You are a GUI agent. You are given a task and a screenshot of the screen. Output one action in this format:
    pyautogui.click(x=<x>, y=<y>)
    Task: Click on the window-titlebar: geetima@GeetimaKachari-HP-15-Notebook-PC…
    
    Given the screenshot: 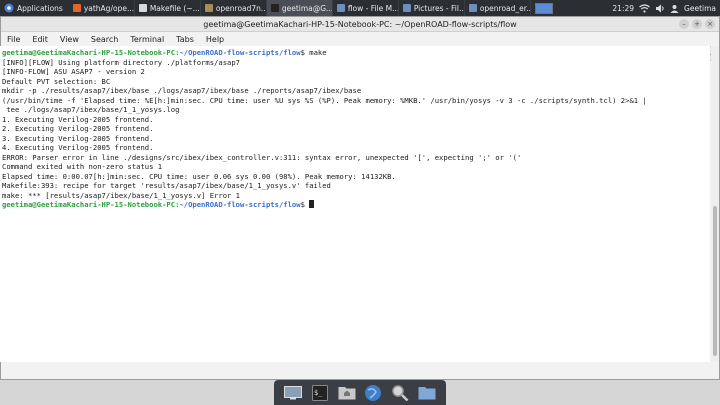 What is the action you would take?
    pyautogui.click(x=360, y=24)
    